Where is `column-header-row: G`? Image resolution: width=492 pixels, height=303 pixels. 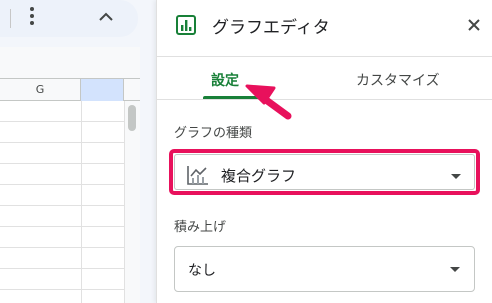 column-header-row: G is located at coordinates (70, 90).